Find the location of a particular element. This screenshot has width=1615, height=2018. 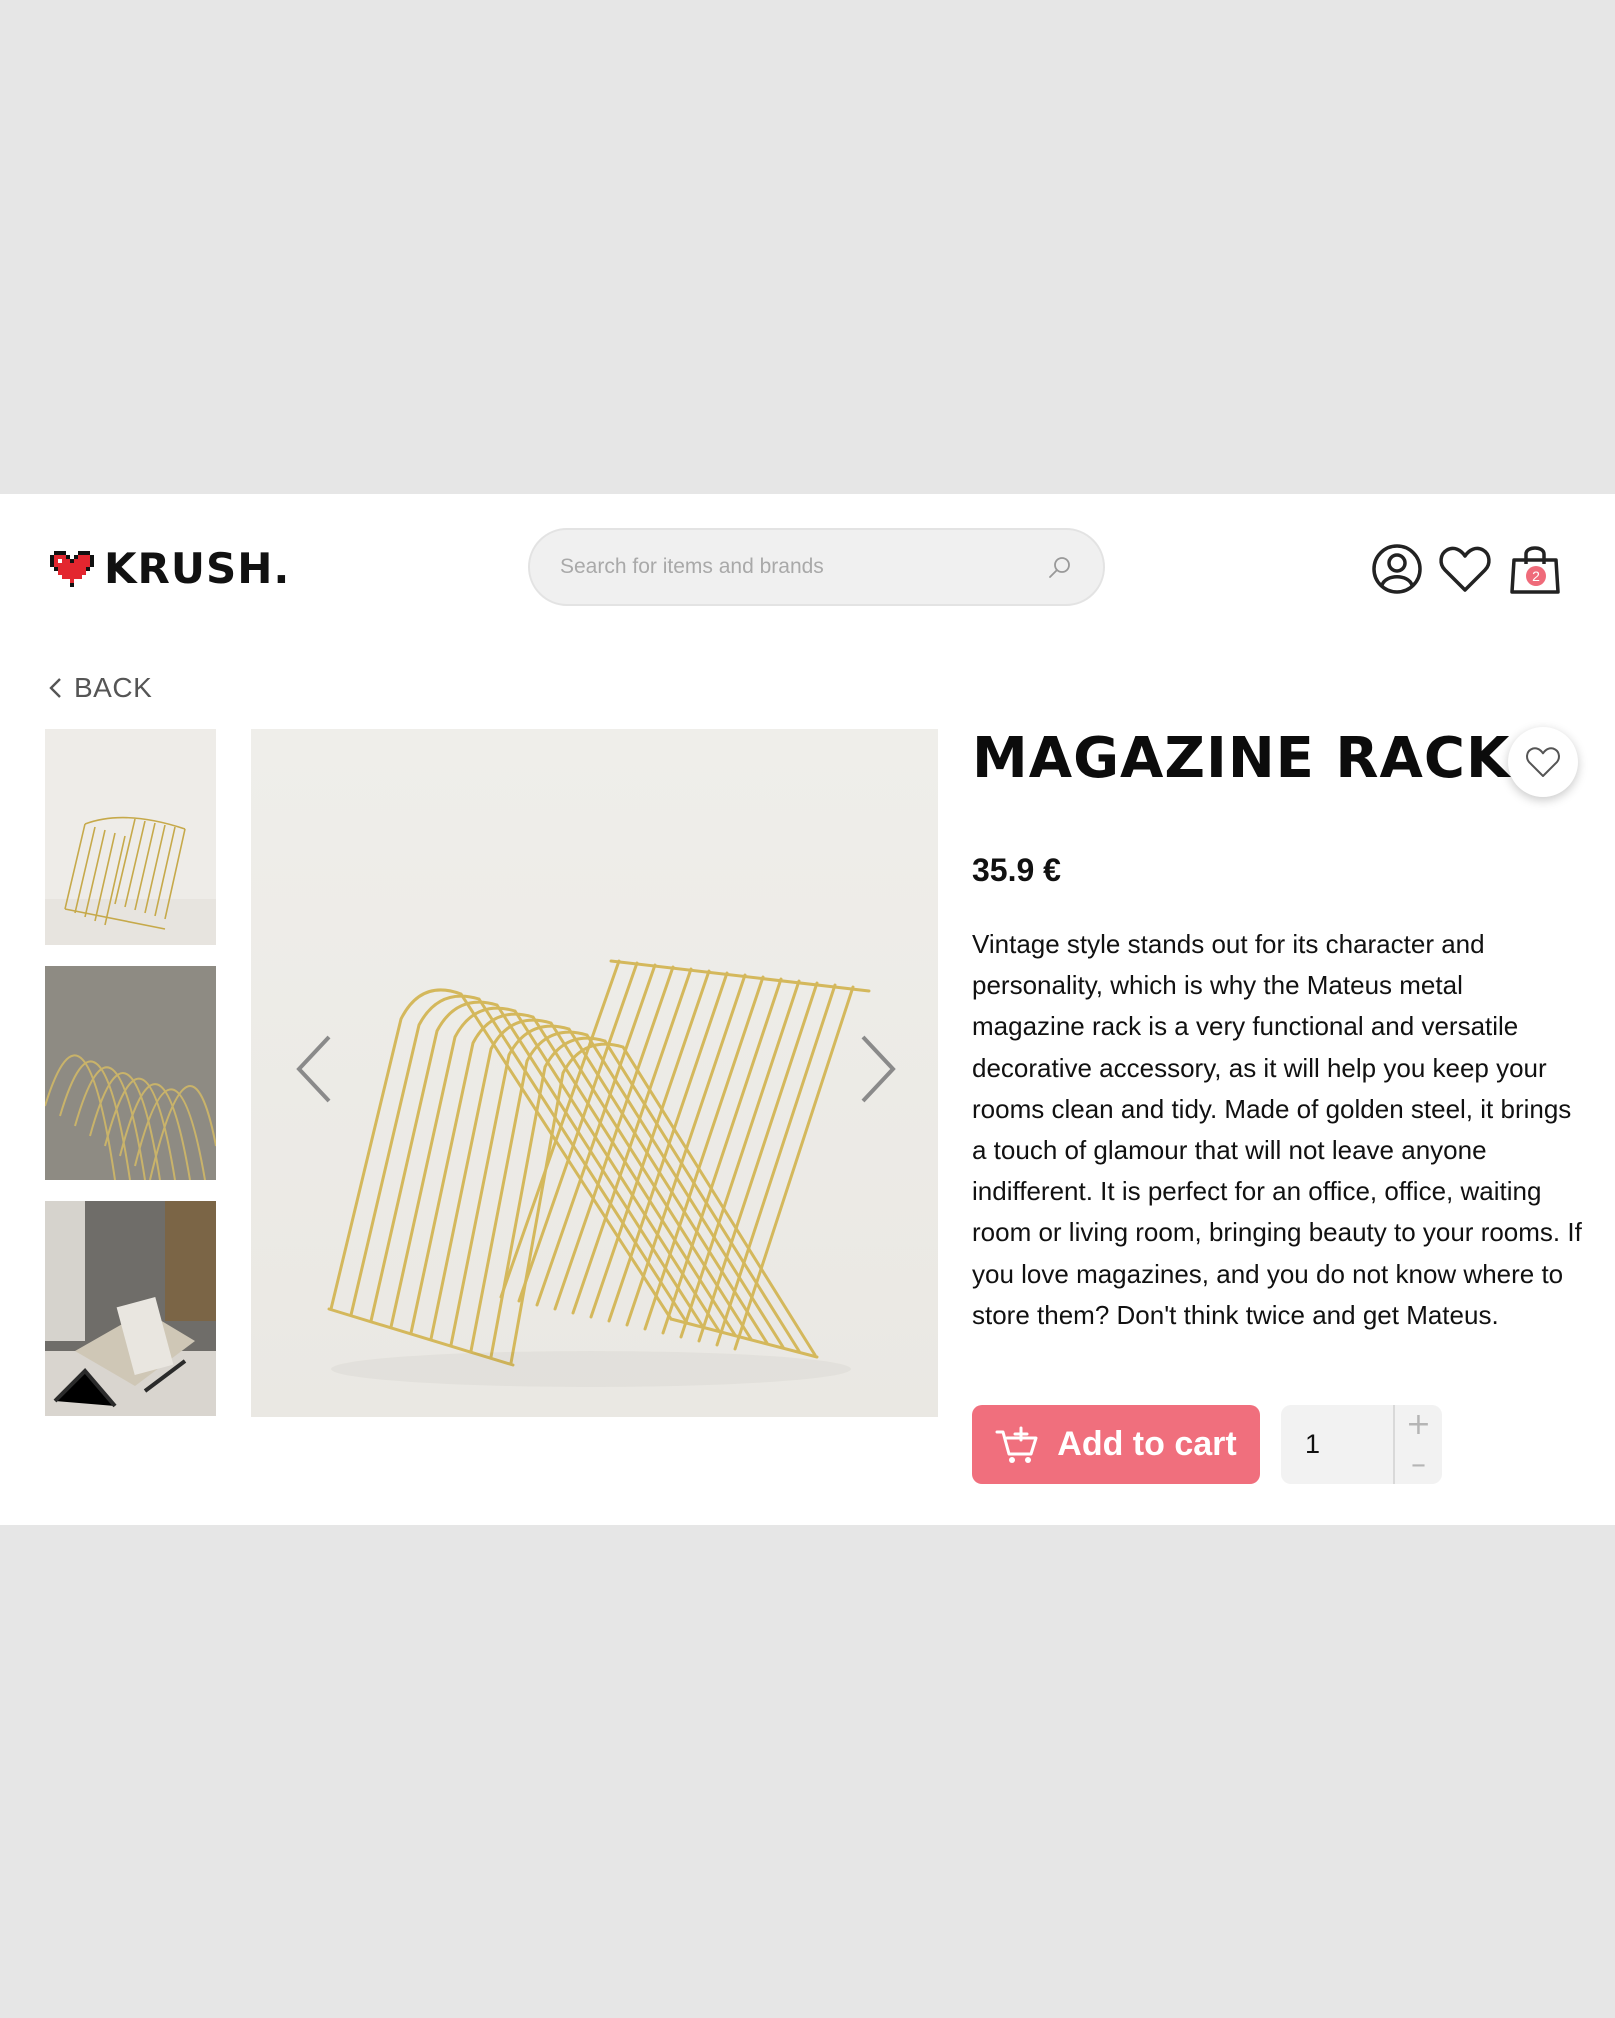

cart-count-badge: 2 is located at coordinates (1536, 576).